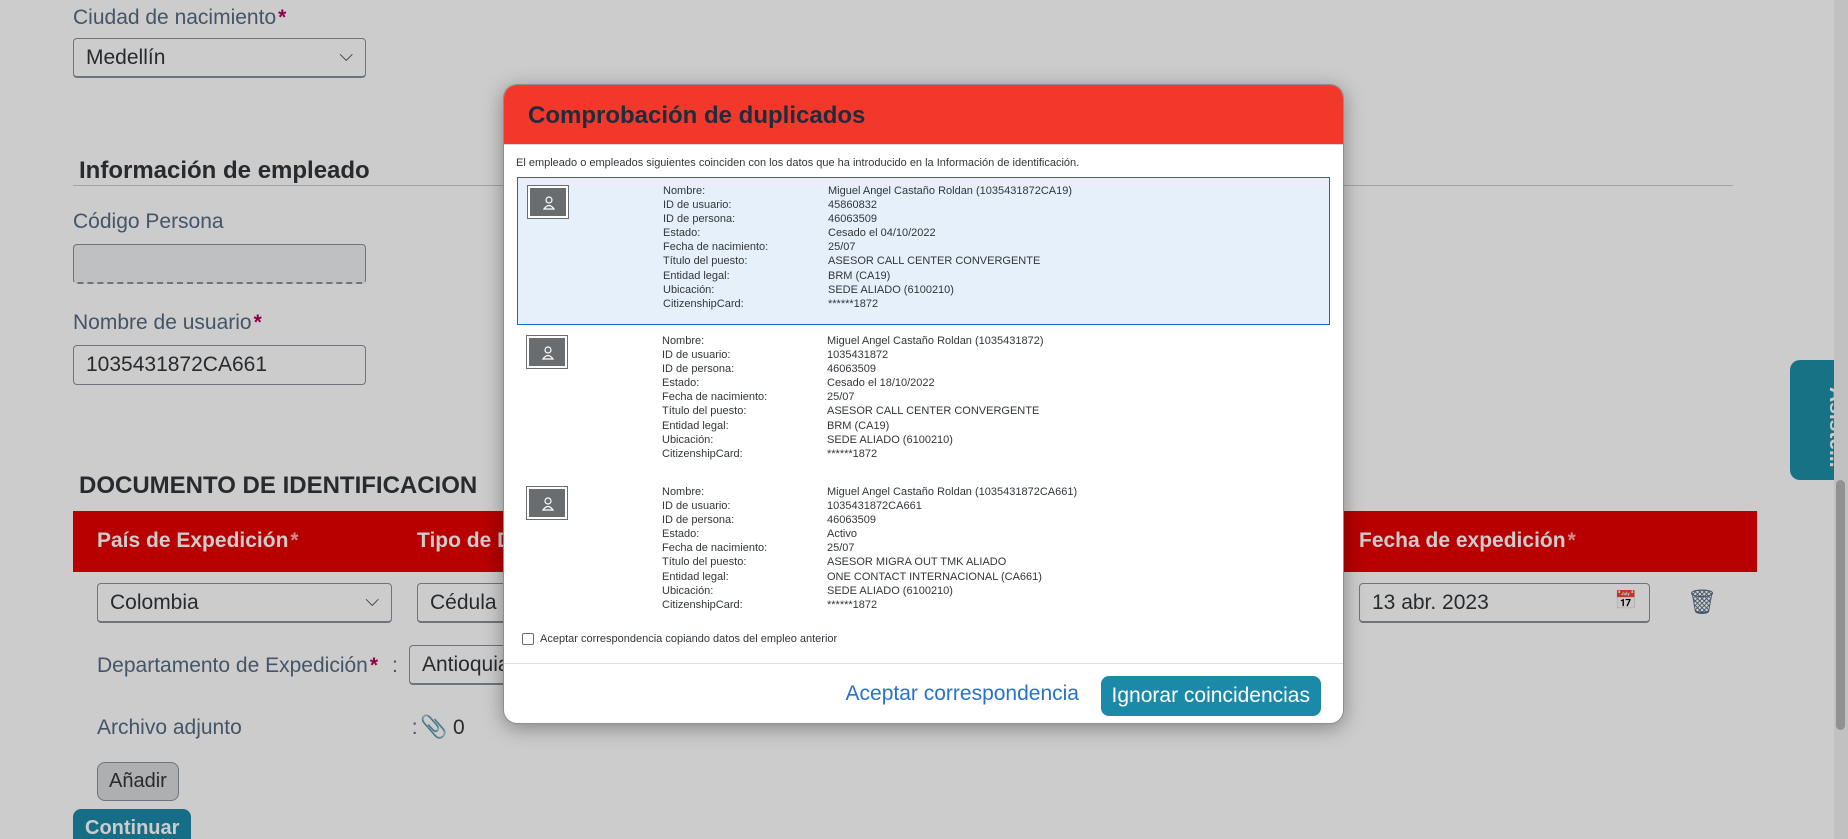  What do you see at coordinates (923, 115) in the screenshot?
I see `dialog-header: Comprobación de duplicados` at bounding box center [923, 115].